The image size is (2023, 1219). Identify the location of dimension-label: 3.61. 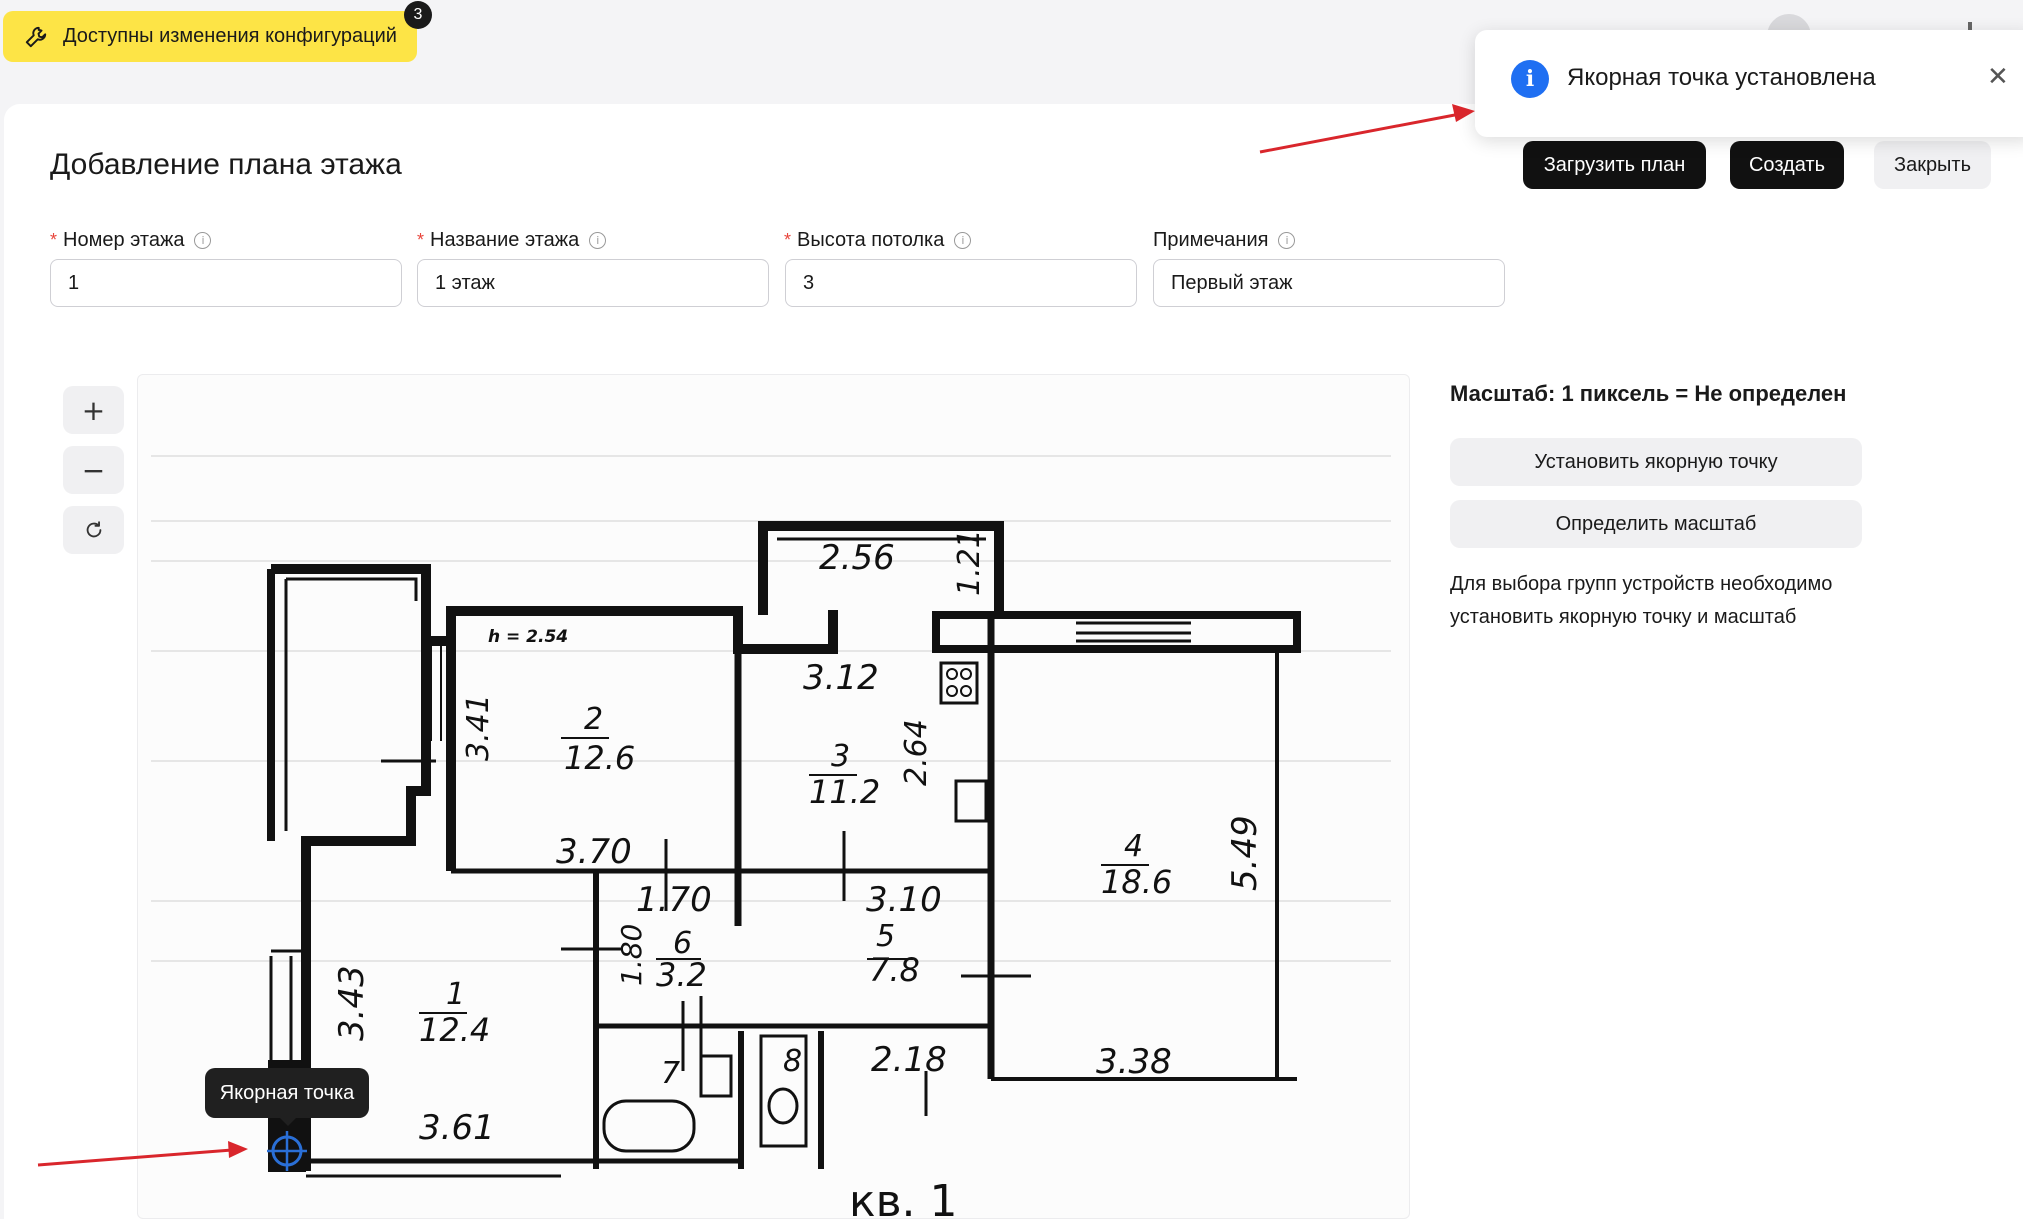
(457, 1128).